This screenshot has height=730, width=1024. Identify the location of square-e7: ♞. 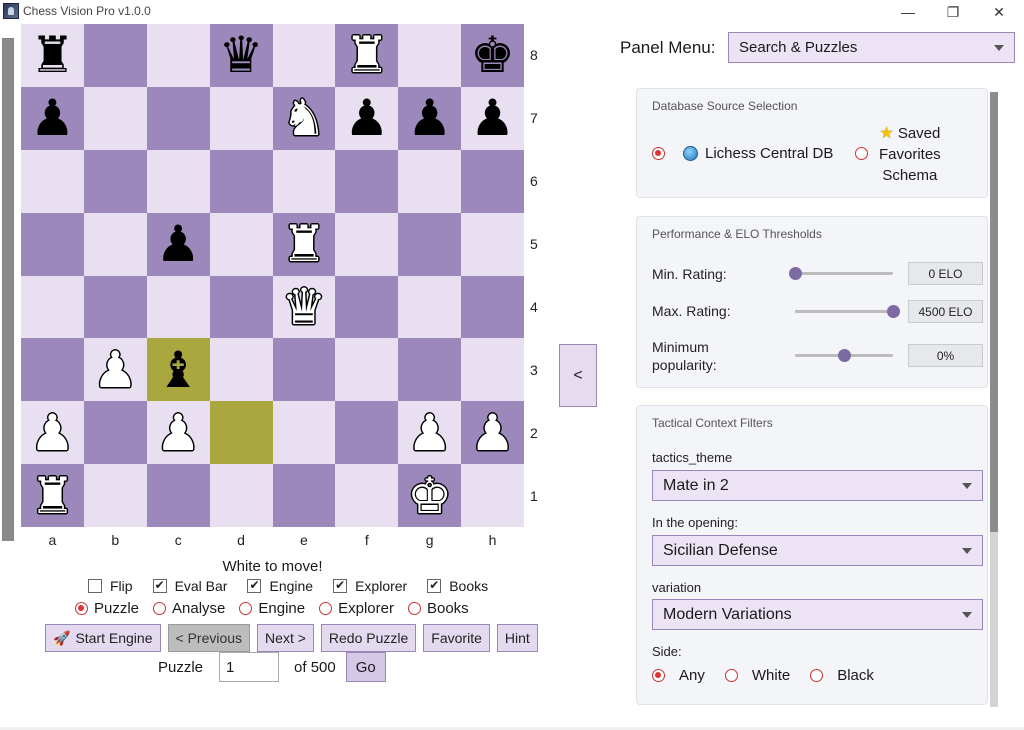
(304, 118).